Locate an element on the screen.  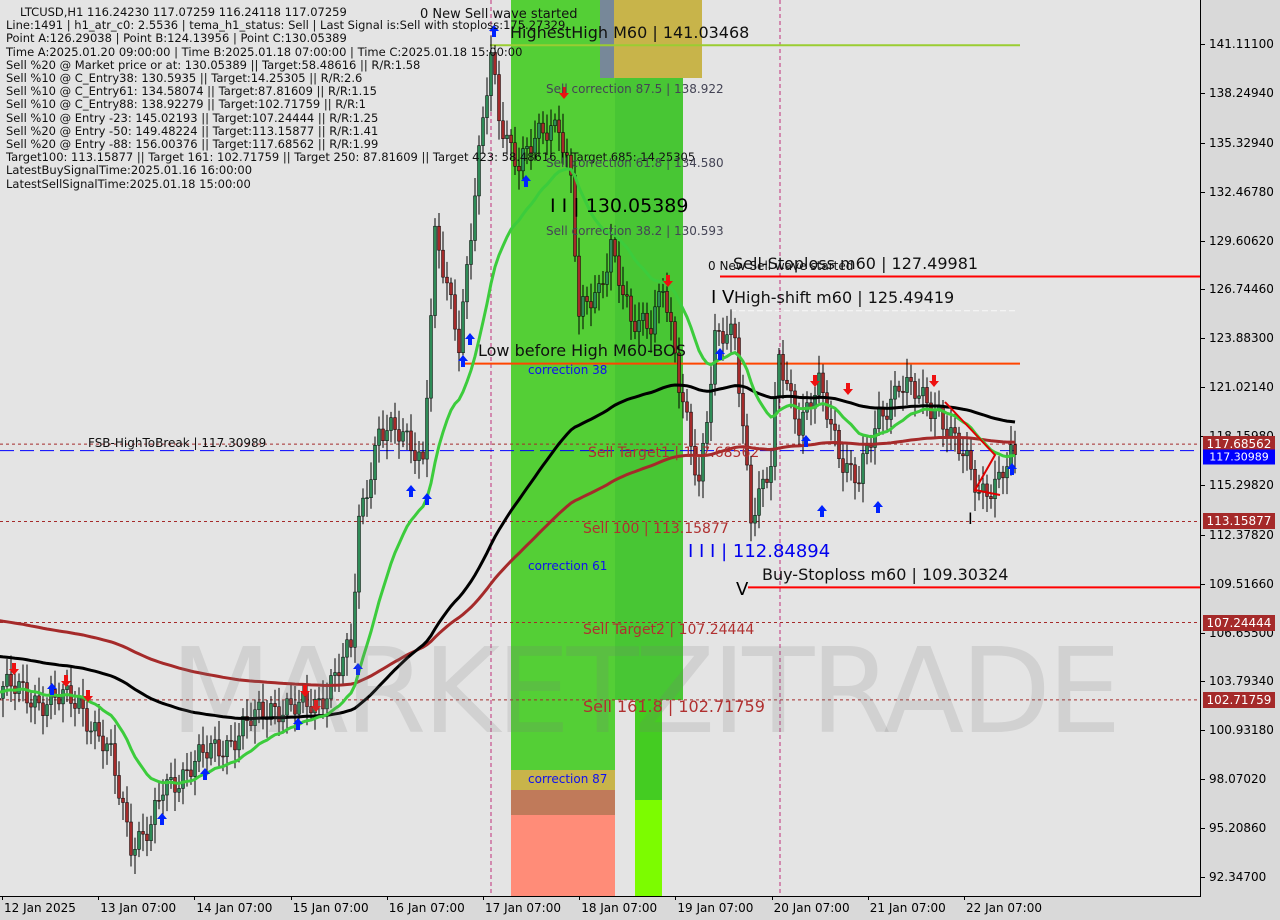
watermark-bold: MARKETZI is located at coordinates (458, 691).